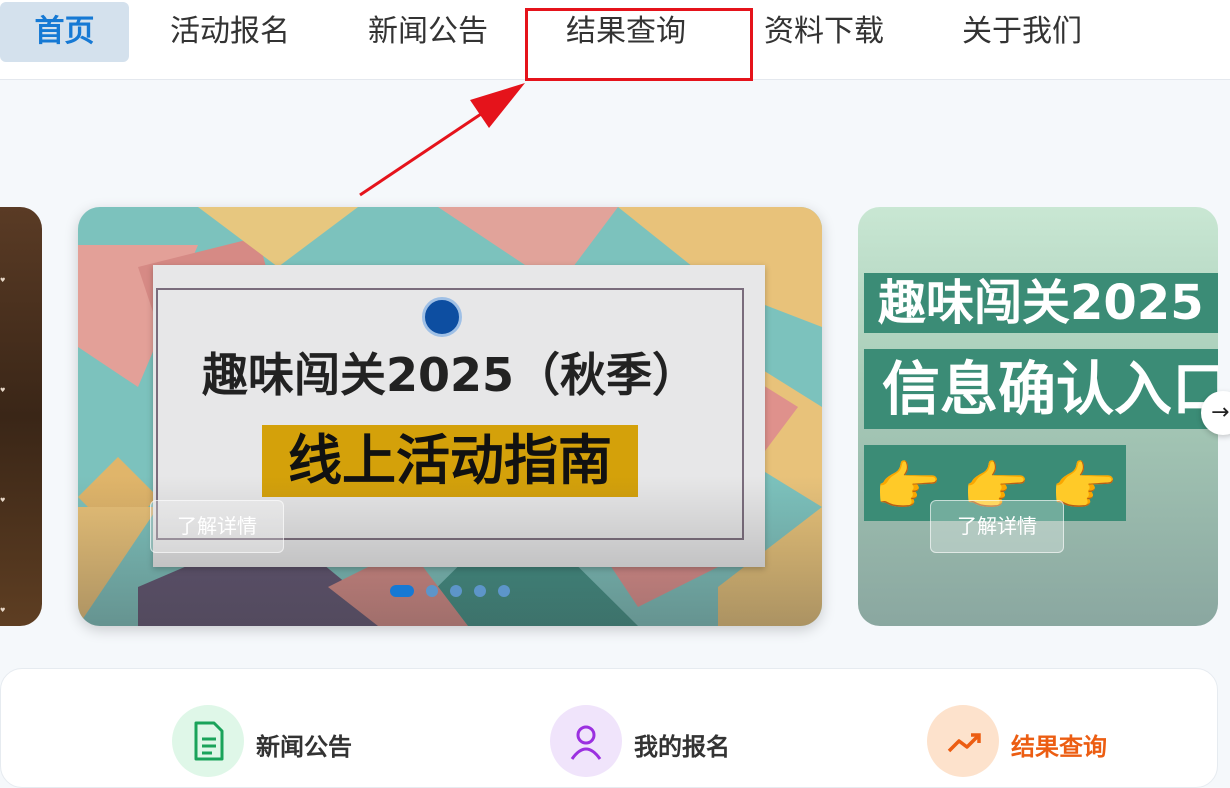 The image size is (1230, 788). I want to click on quick-link-label: 结果查询, so click(1059, 747).